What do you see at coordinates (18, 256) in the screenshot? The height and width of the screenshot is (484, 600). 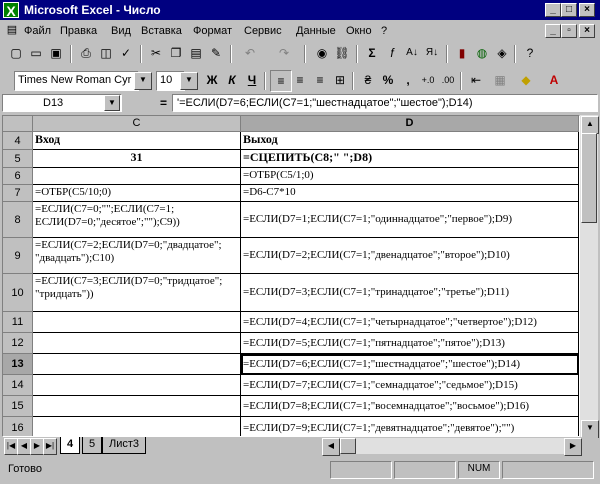 I see `row-header-9: 9` at bounding box center [18, 256].